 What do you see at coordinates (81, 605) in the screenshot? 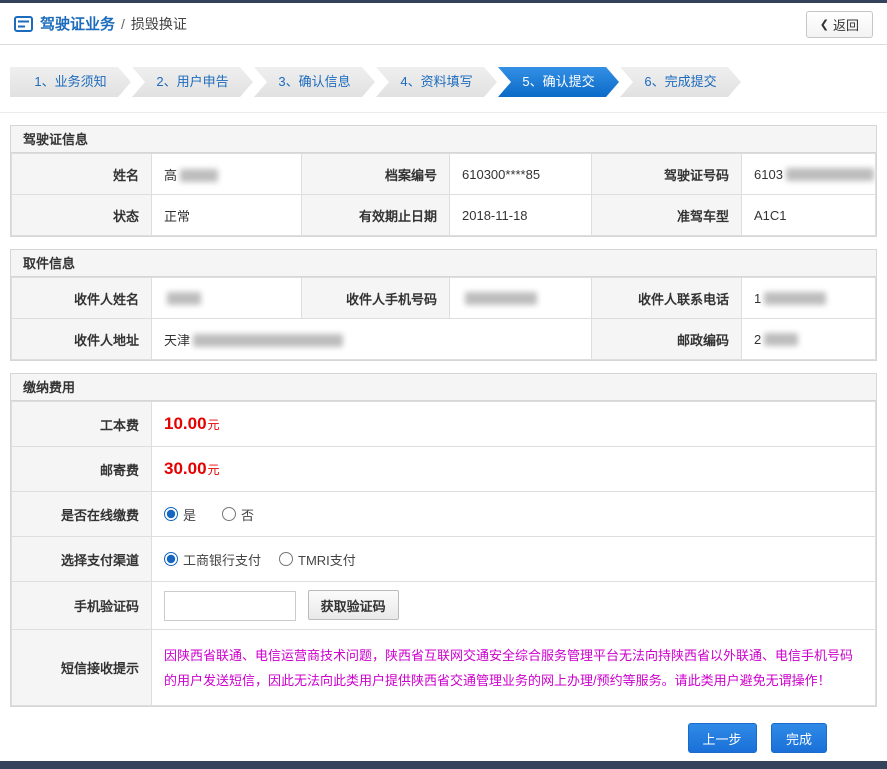
I see `sms-code-label: 手机验证码` at bounding box center [81, 605].